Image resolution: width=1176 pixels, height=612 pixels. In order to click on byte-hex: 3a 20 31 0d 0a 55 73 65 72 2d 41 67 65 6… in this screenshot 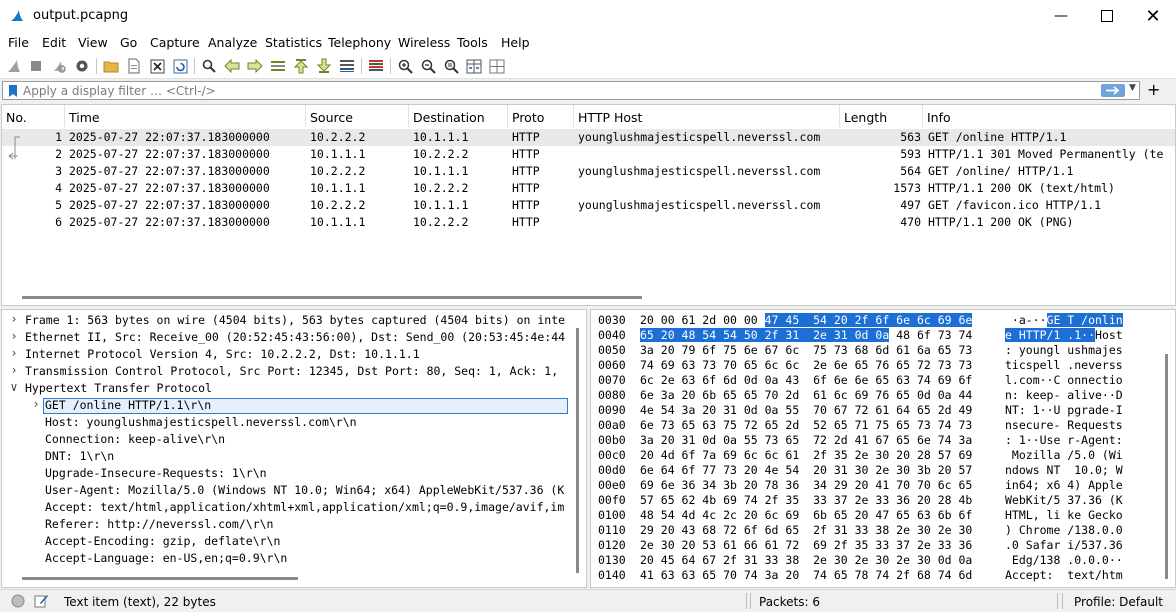, I will do `click(806, 440)`.